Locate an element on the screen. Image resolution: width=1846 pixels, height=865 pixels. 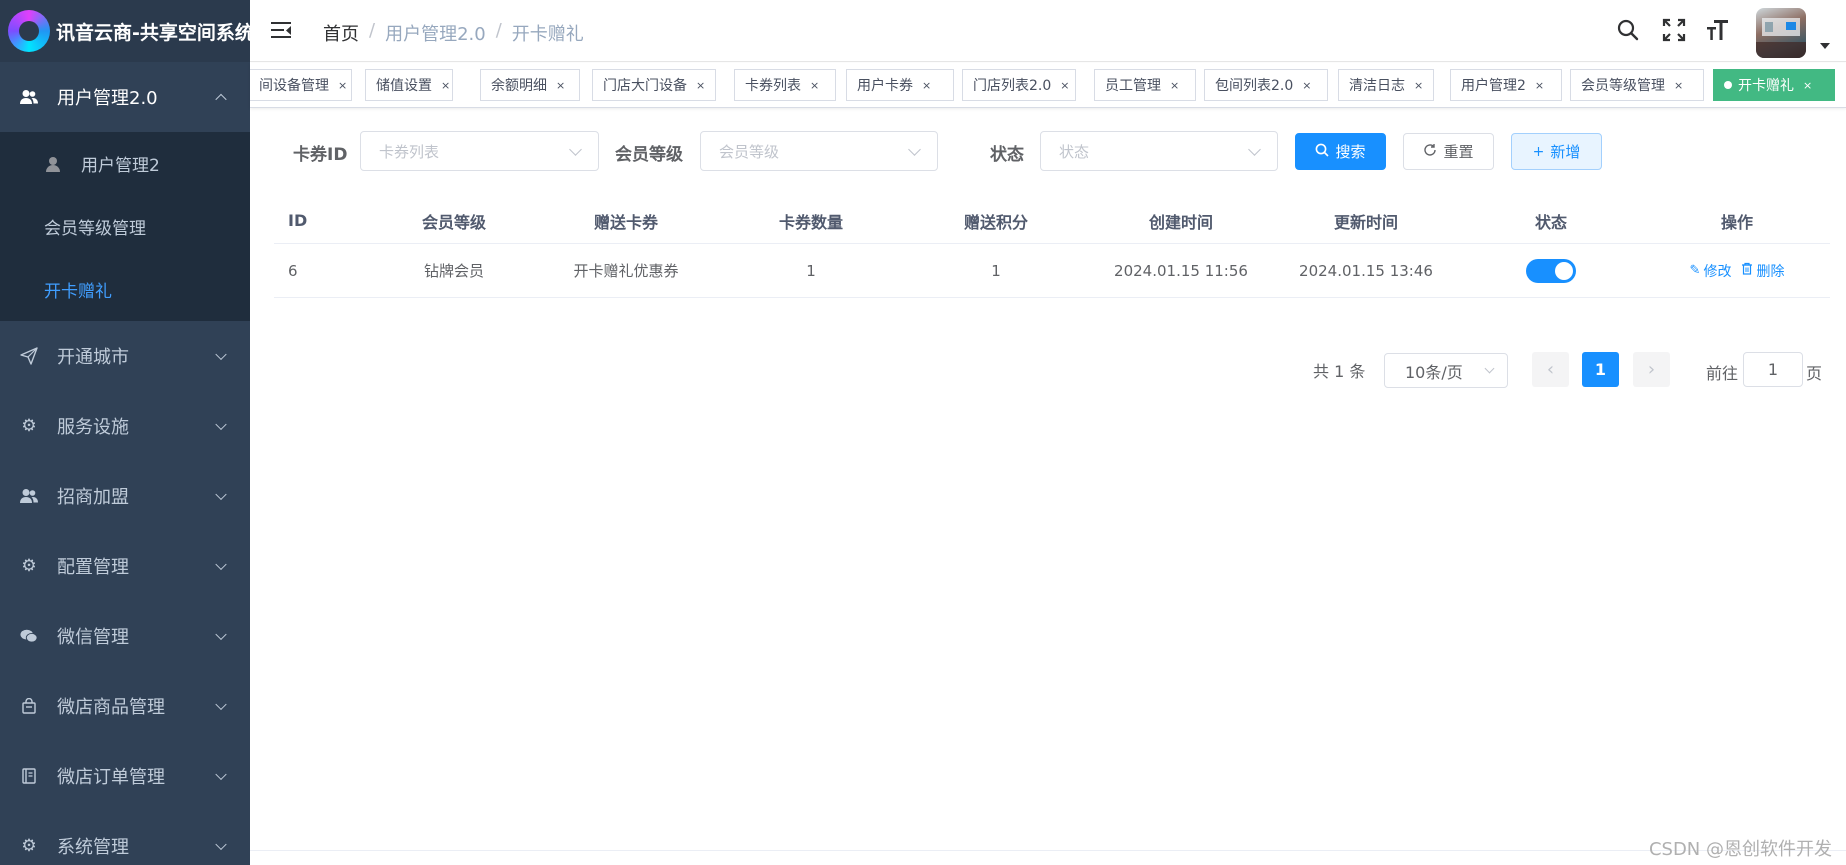
caret-down-icon is located at coordinates (1825, 46).